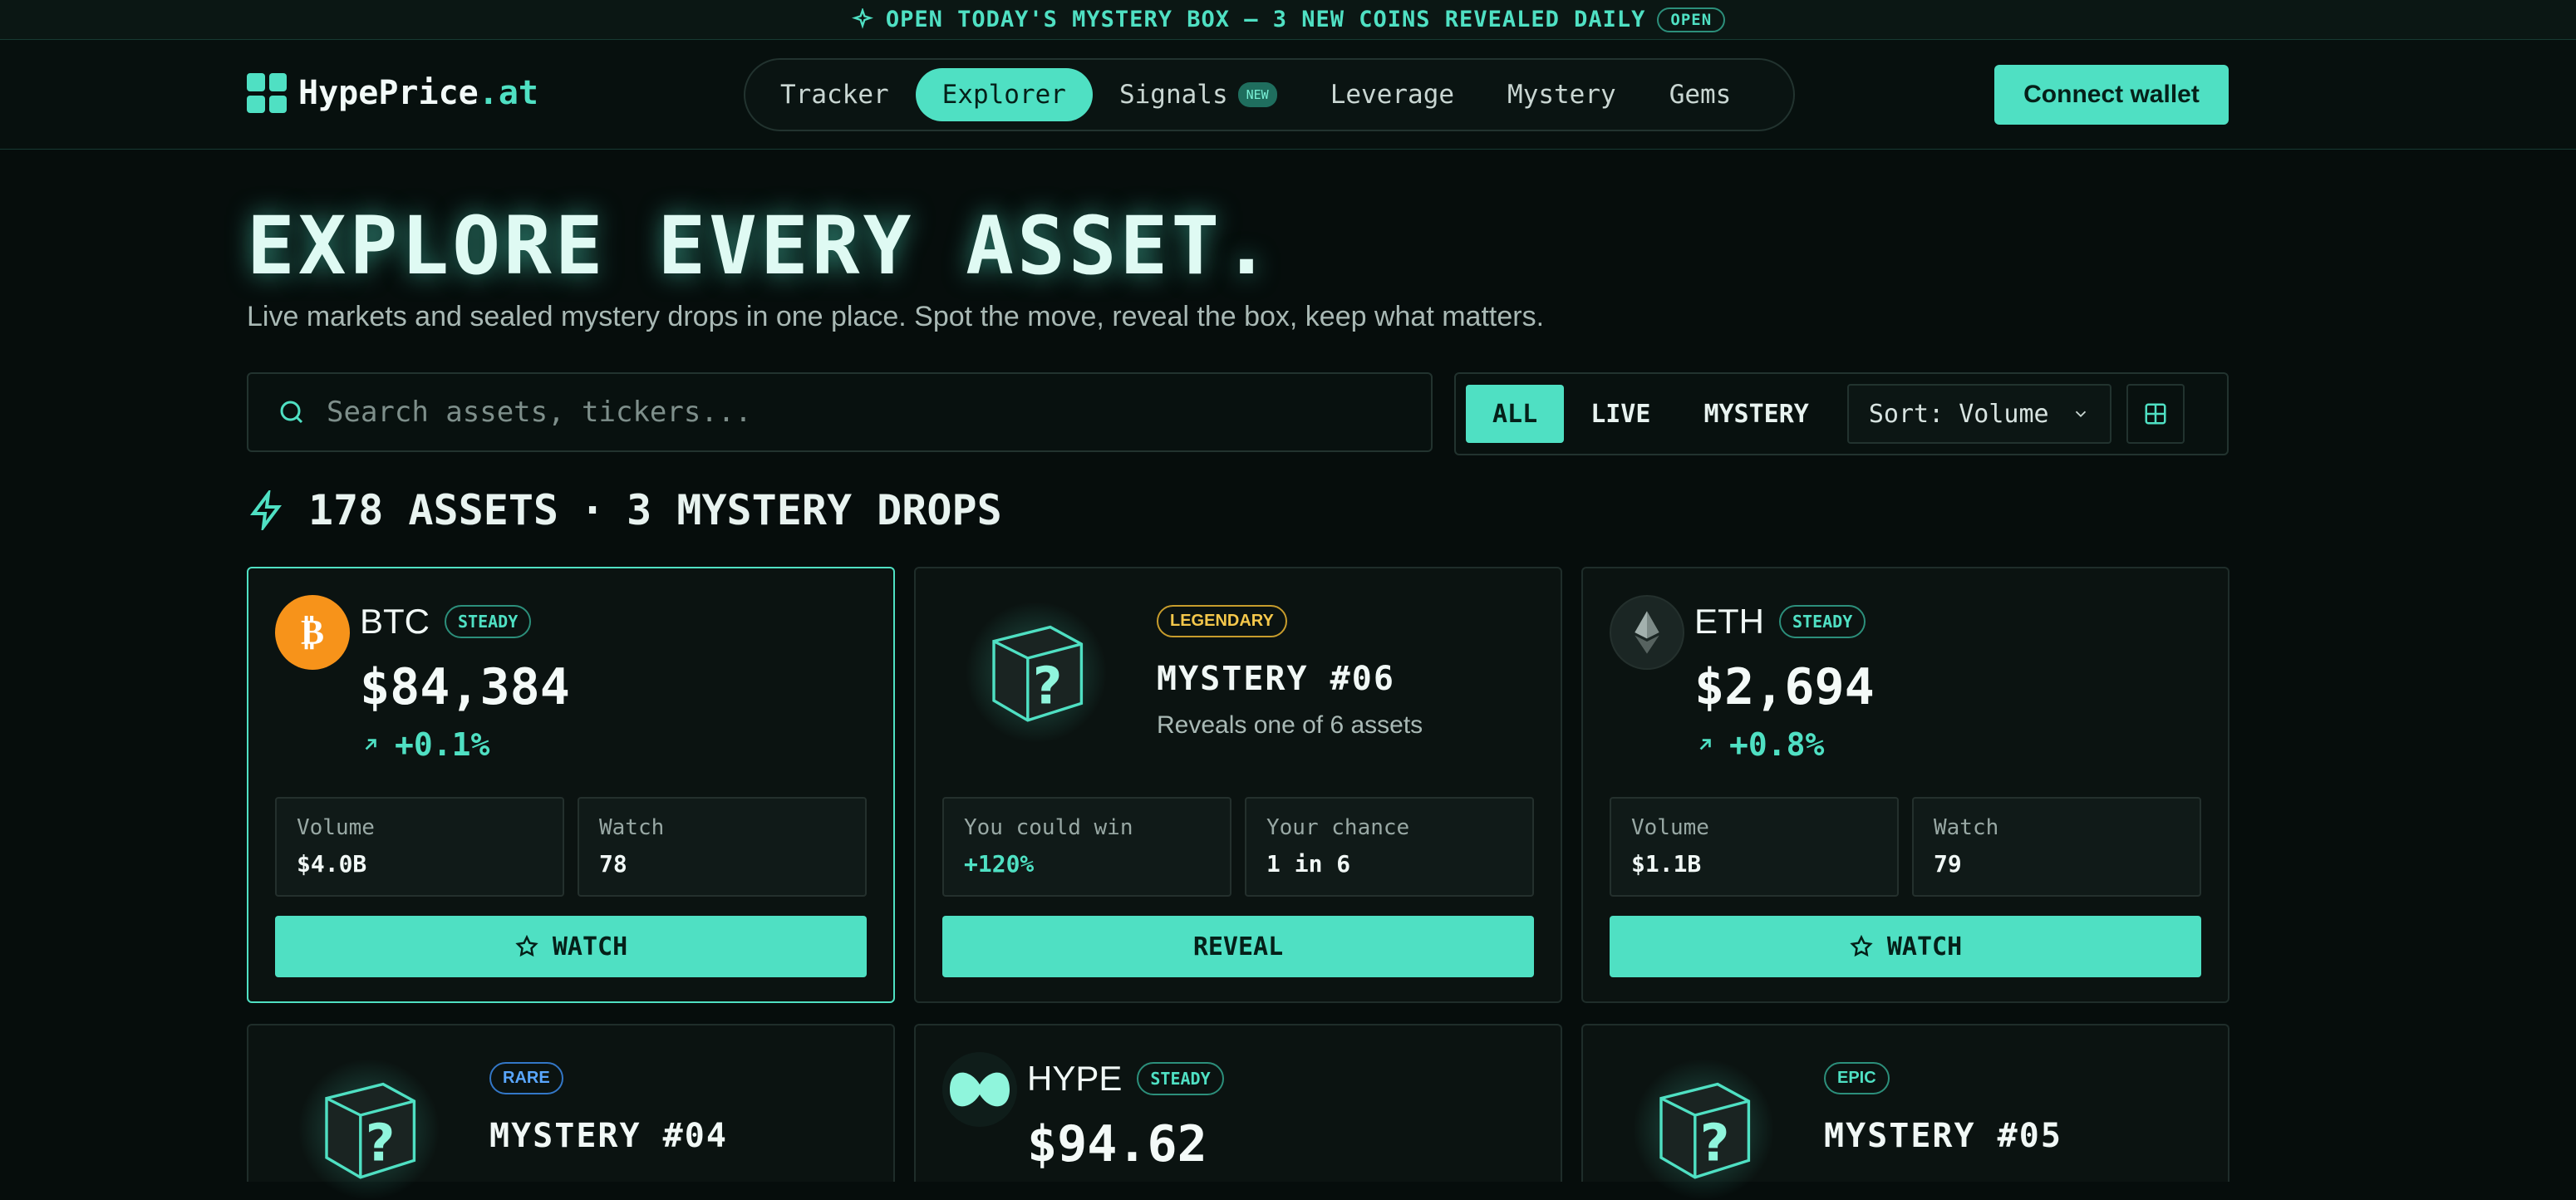 The image size is (2576, 1200). What do you see at coordinates (1620, 414) in the screenshot?
I see `filter-live-button: LIVE` at bounding box center [1620, 414].